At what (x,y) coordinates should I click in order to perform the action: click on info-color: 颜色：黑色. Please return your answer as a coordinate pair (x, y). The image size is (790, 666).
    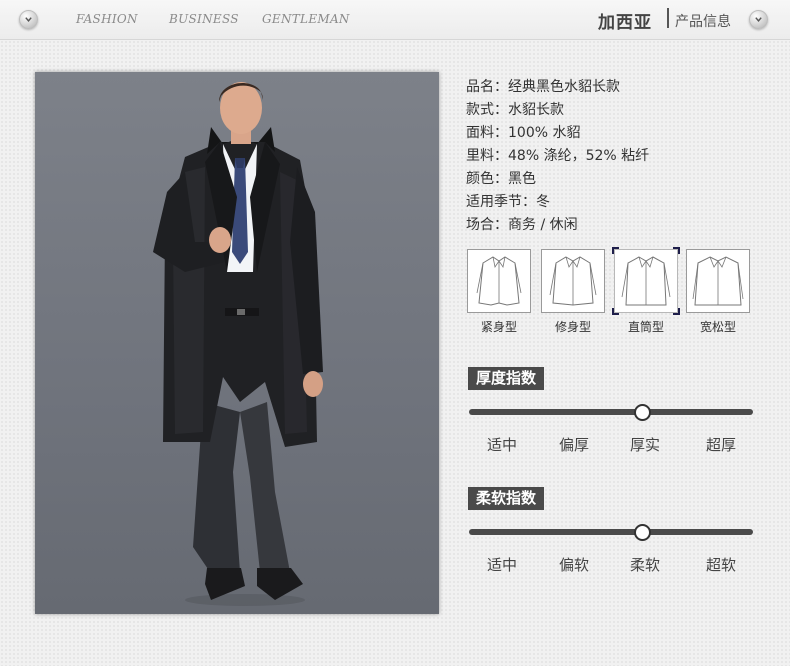
    Looking at the image, I should click on (501, 179).